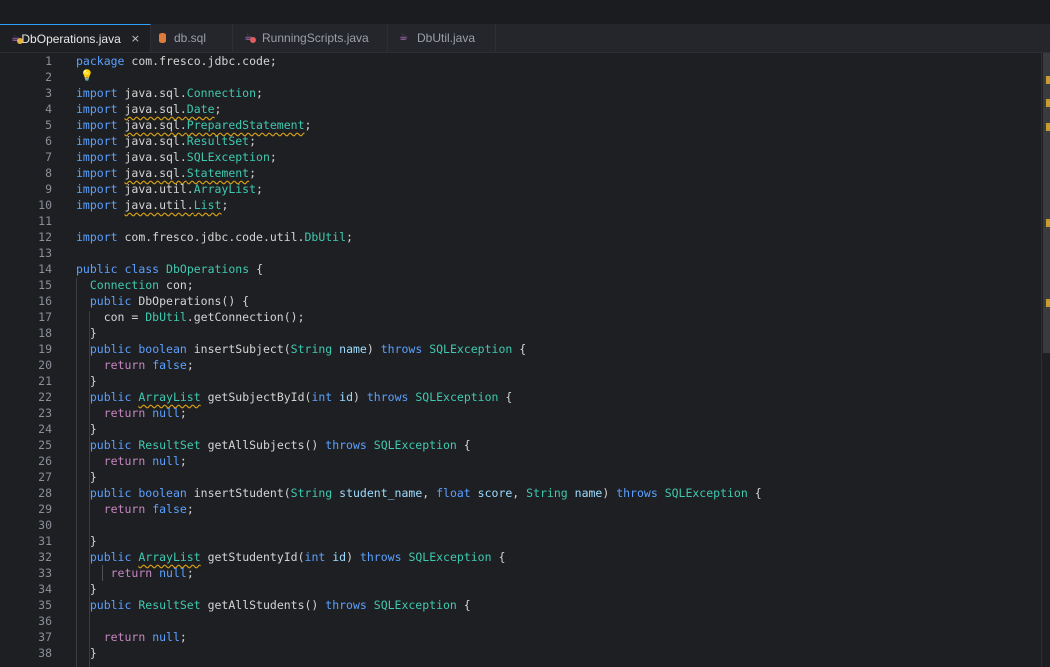 This screenshot has width=1050, height=667. I want to click on code-line: 15 Connection con;, so click(116, 285).